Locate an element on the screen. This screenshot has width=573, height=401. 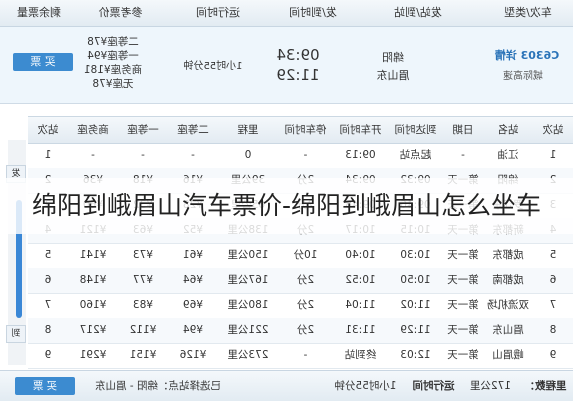
table-row: 5 成都东 第一天 10:30 10:40 10分 150公里 ¥61 ¥73 ¥141 5 is located at coordinates (300, 256).